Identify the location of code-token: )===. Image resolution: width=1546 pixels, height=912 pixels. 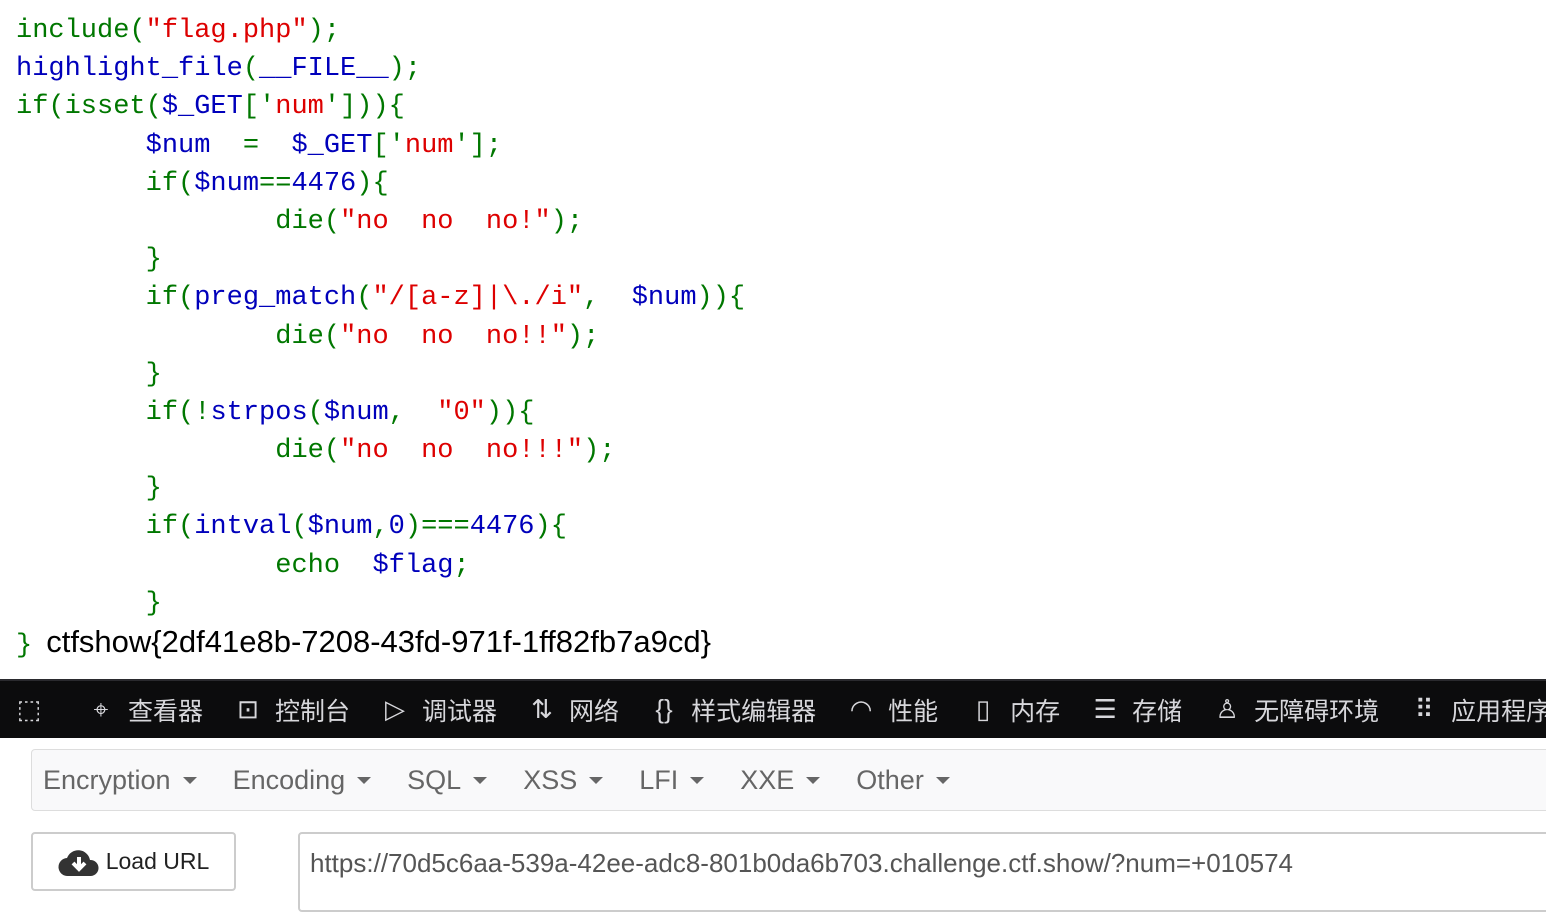
(437, 527).